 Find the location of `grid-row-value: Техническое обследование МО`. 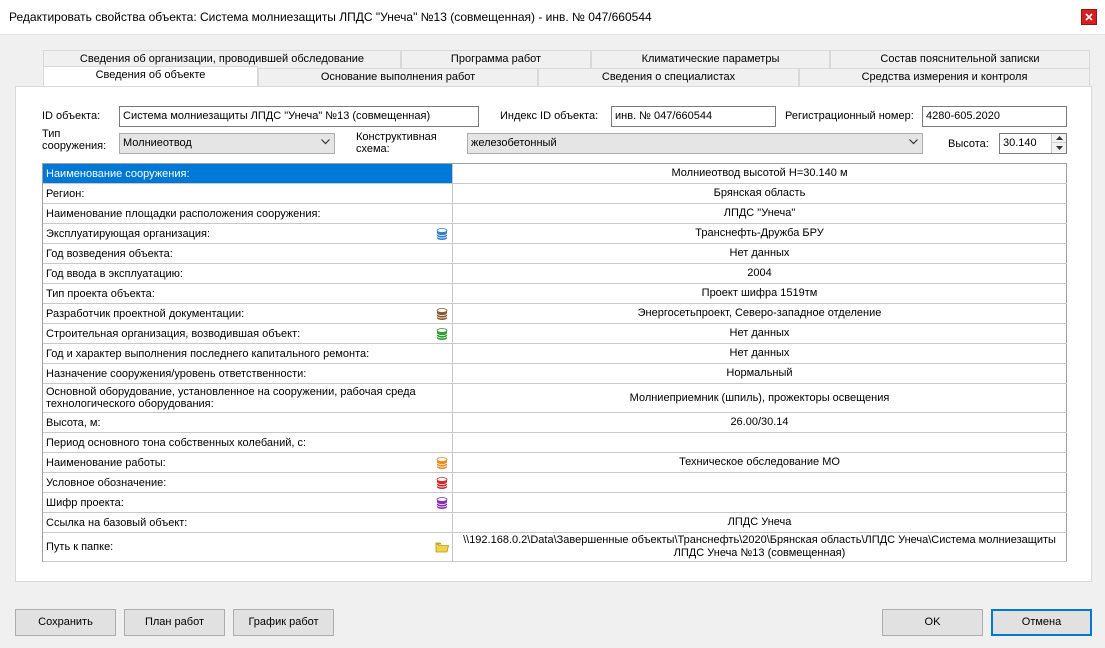

grid-row-value: Техническое обследование МО is located at coordinates (760, 462).